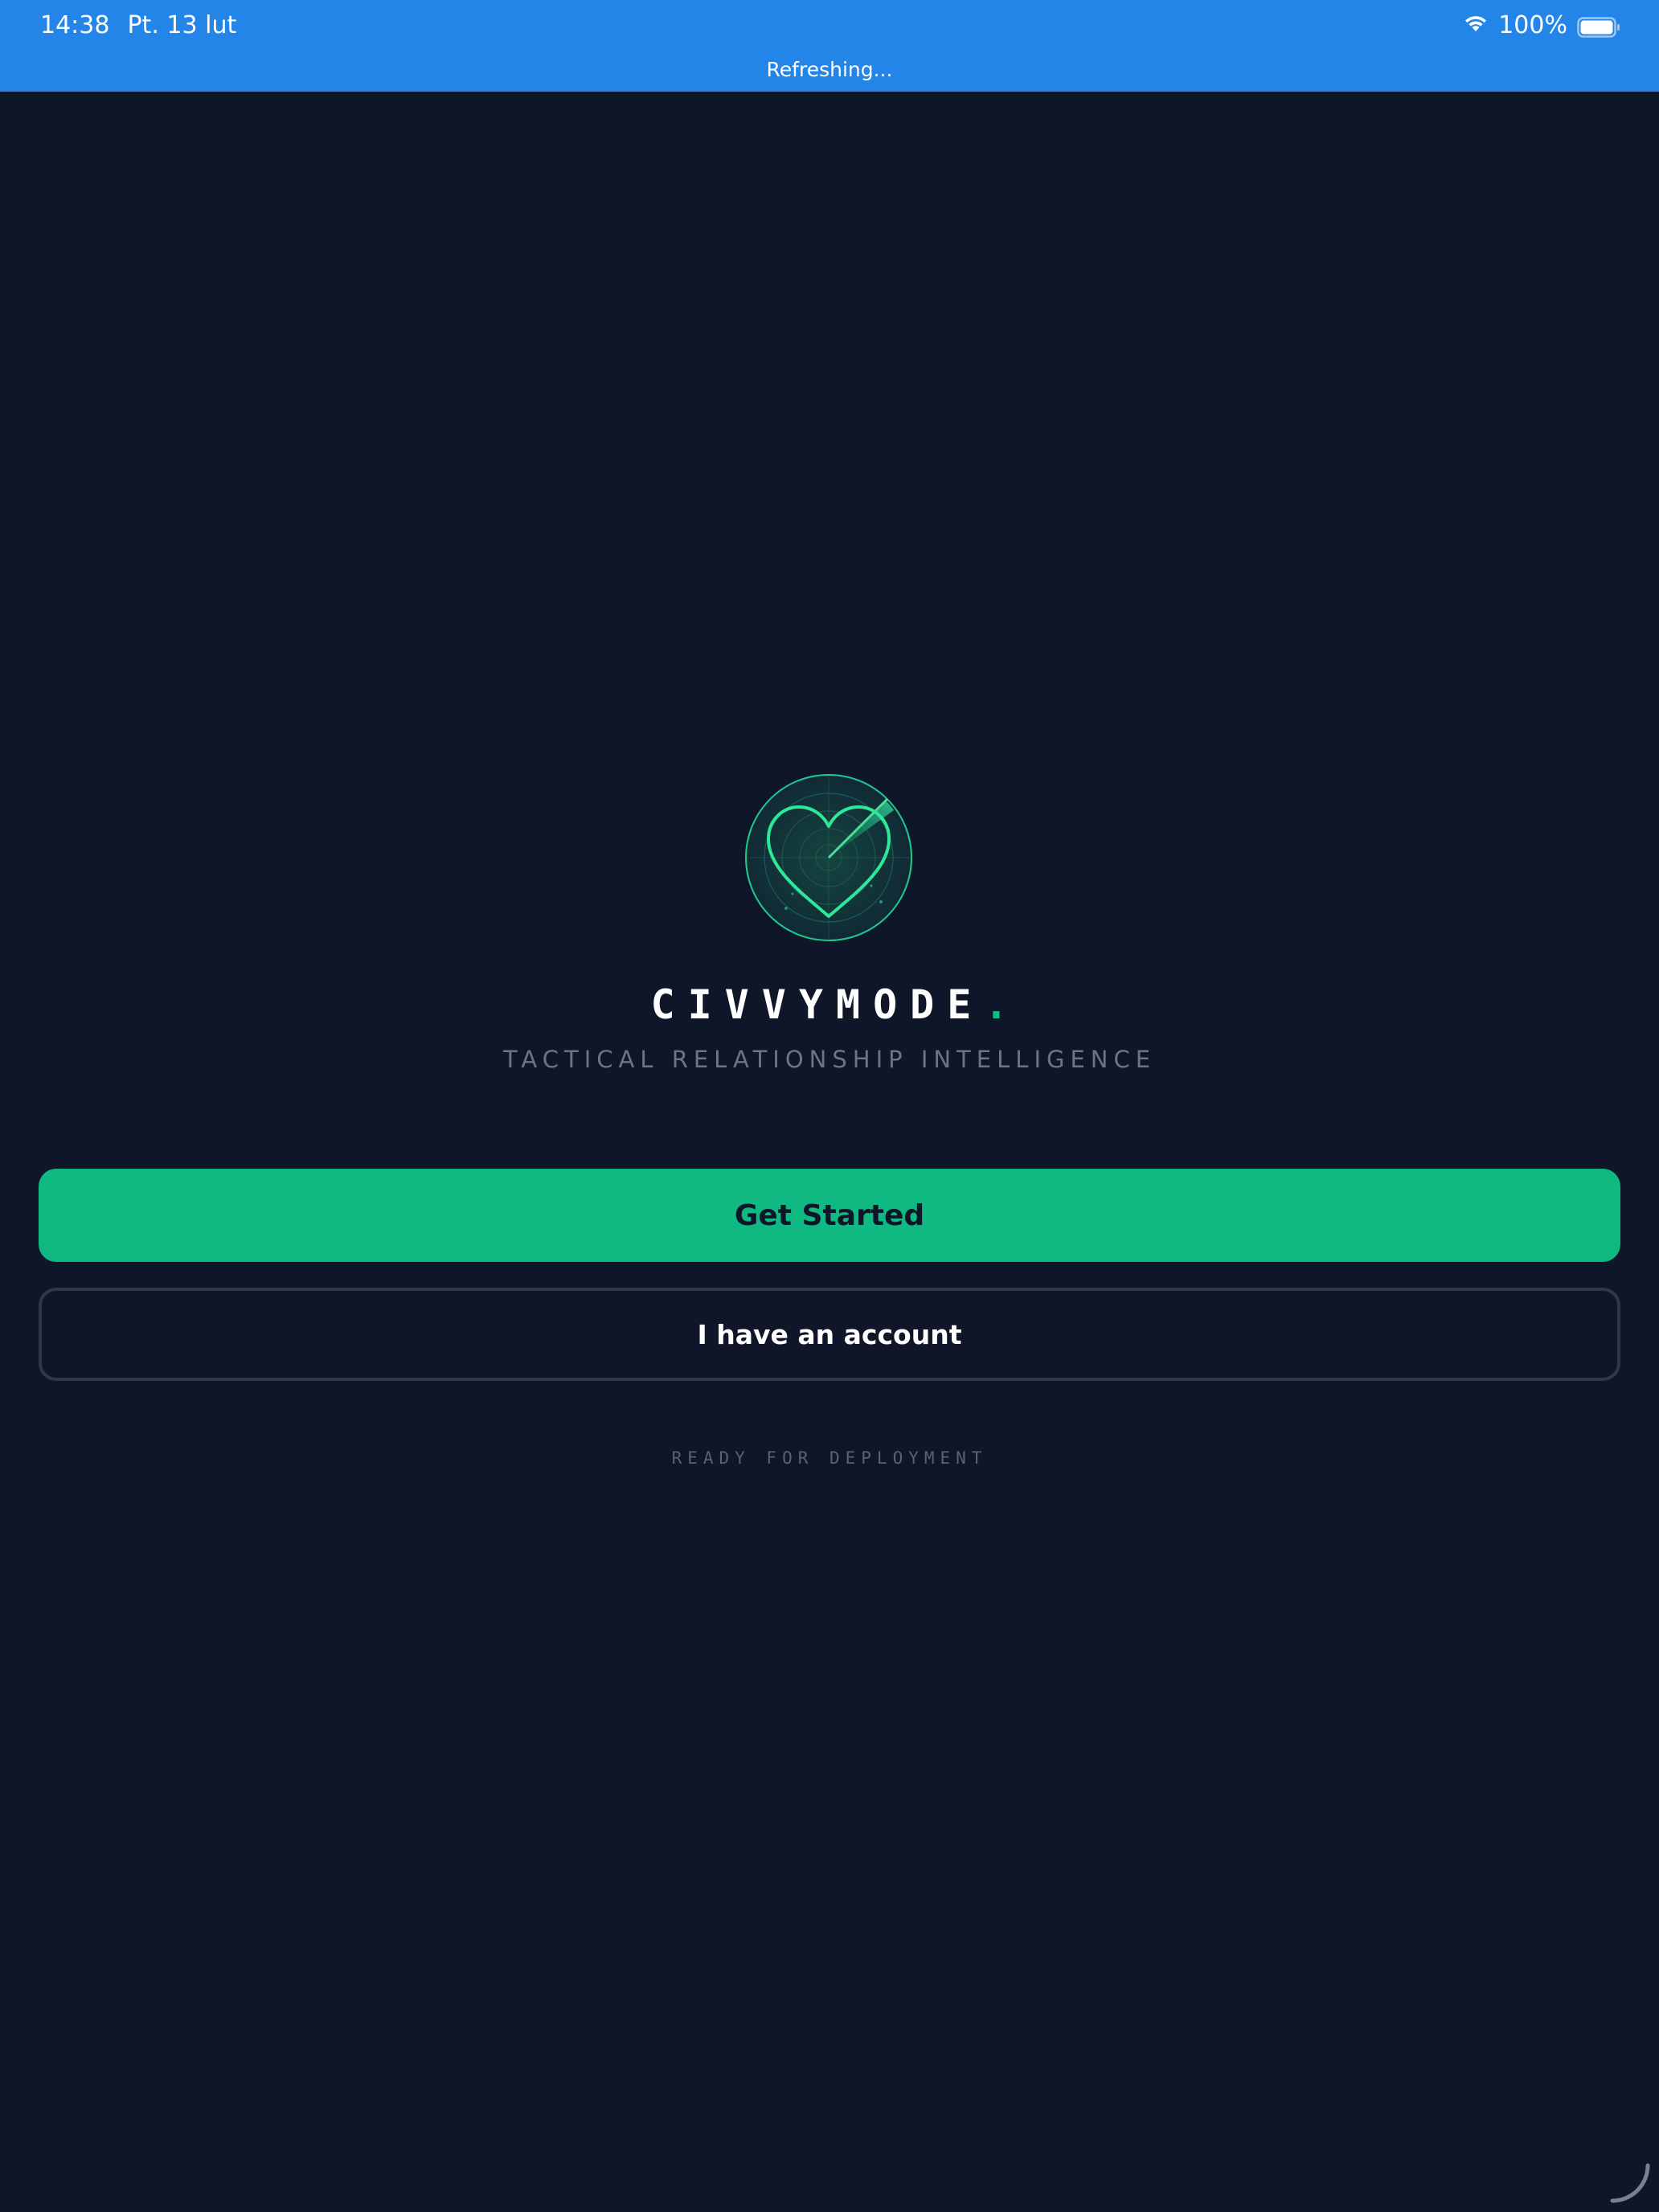 The height and width of the screenshot is (2212, 1659). What do you see at coordinates (75, 25) in the screenshot?
I see `status-time: 14:38` at bounding box center [75, 25].